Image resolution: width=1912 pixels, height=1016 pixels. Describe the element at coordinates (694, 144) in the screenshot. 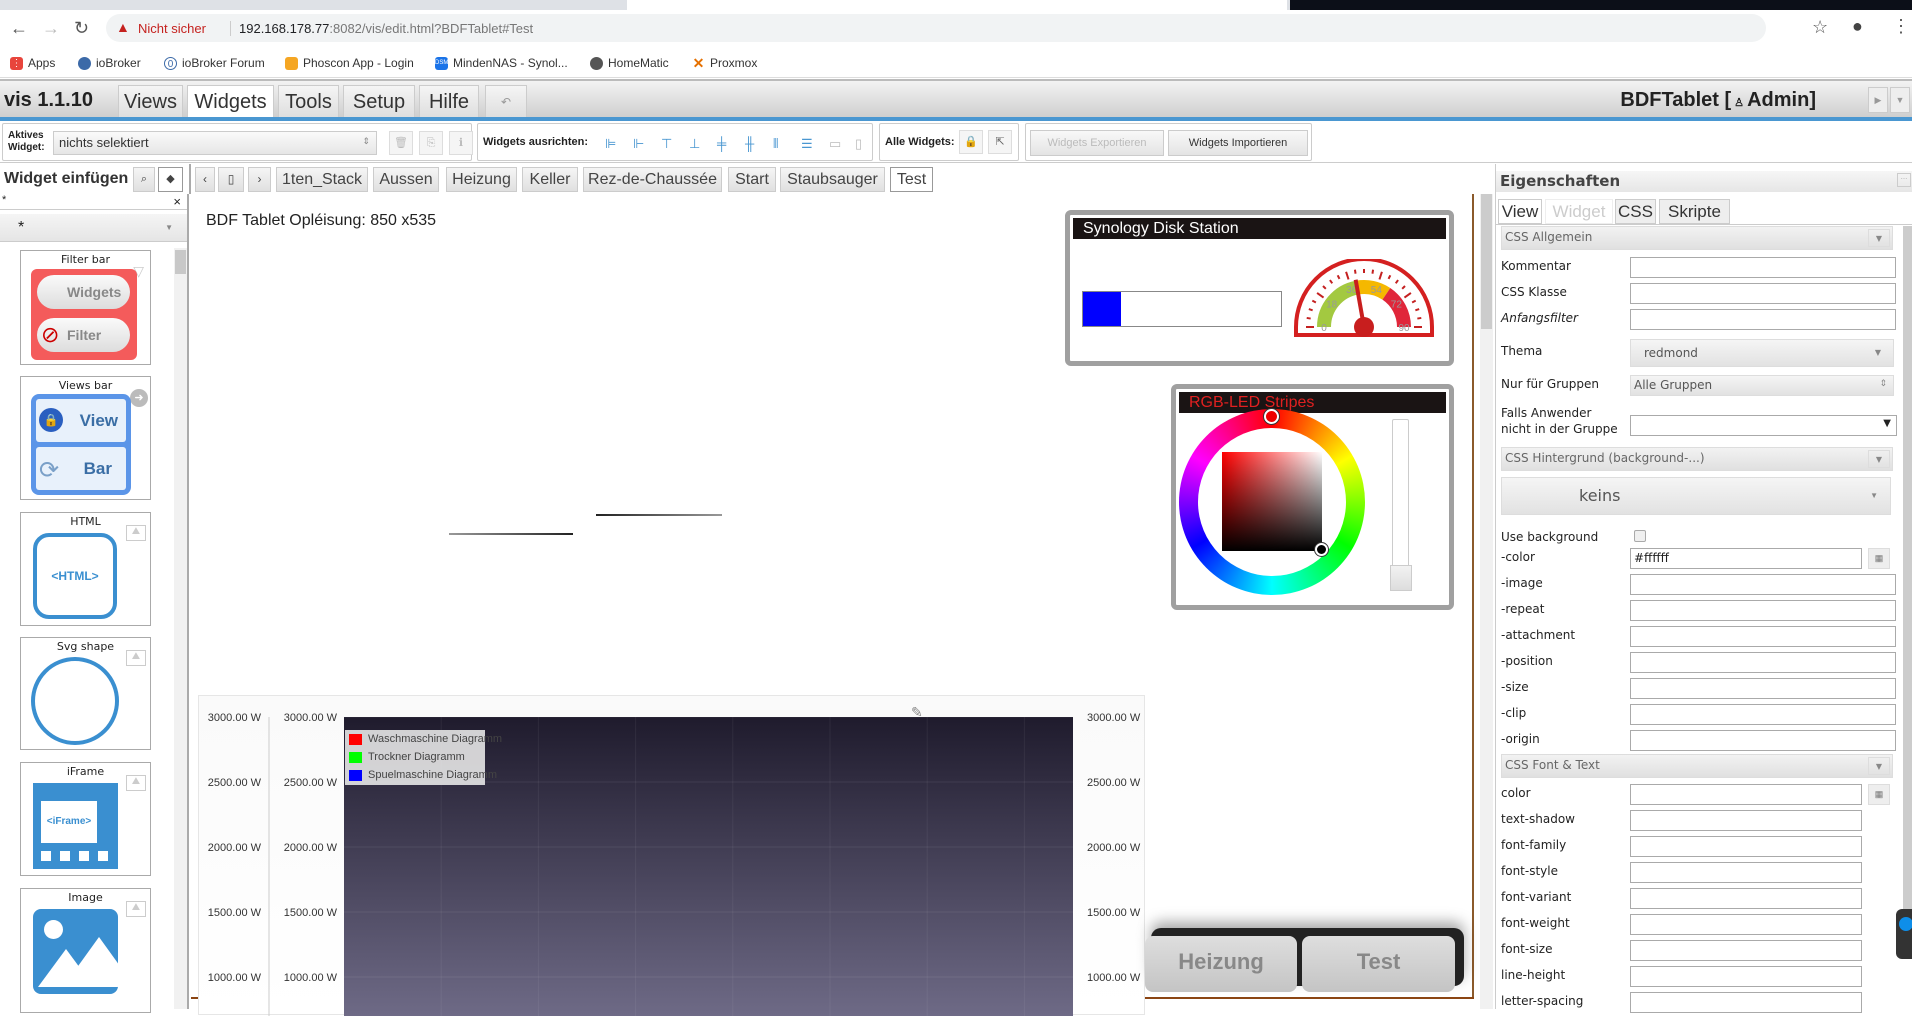

I see `align-bottom-icon: ⊥` at that location.